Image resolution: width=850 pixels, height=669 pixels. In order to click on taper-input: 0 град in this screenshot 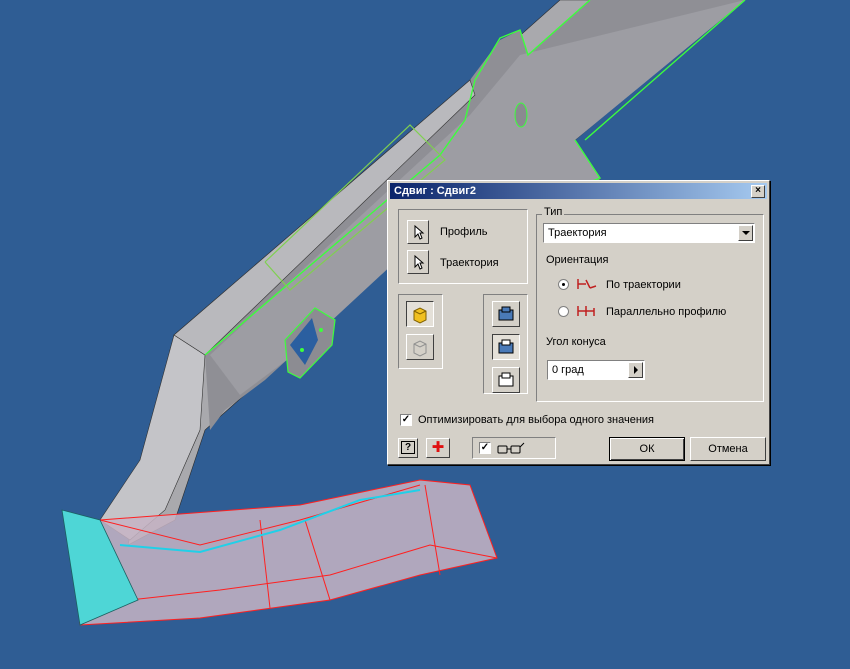, I will do `click(596, 370)`.